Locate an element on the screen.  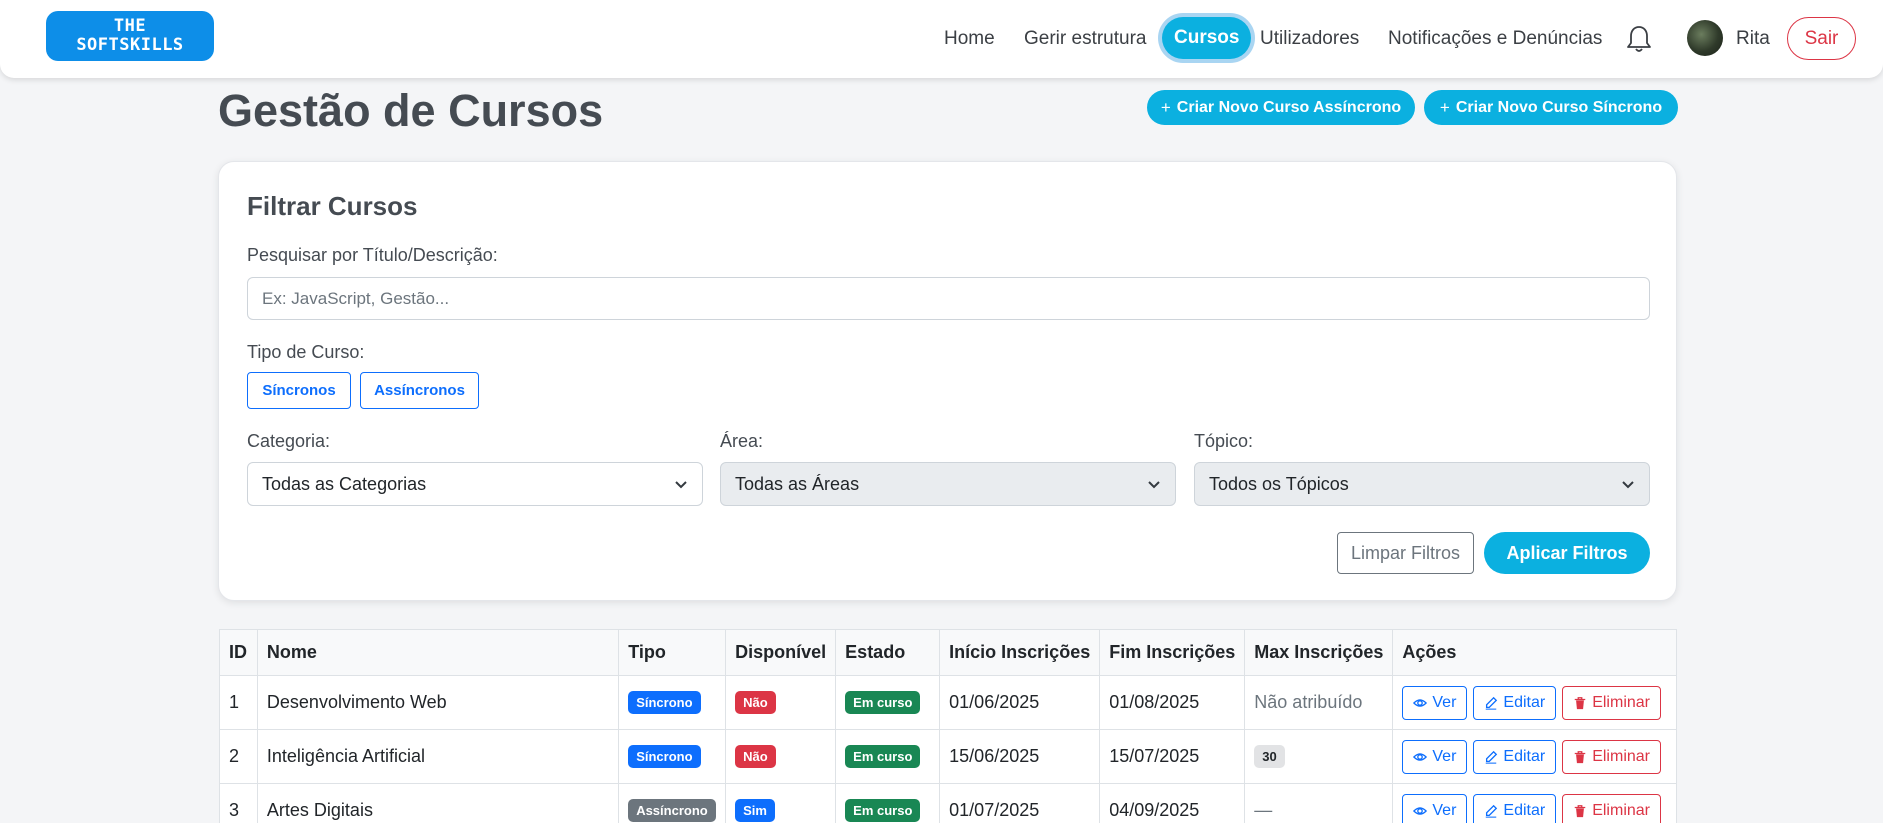
nav-cursos: Cursos is located at coordinates (1207, 38).